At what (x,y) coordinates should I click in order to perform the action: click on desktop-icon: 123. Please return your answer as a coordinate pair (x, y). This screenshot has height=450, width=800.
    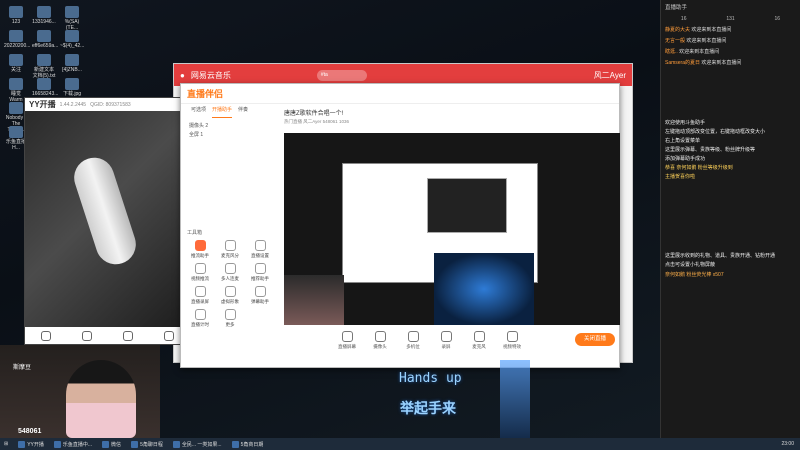
    Looking at the image, I should click on (16, 15).